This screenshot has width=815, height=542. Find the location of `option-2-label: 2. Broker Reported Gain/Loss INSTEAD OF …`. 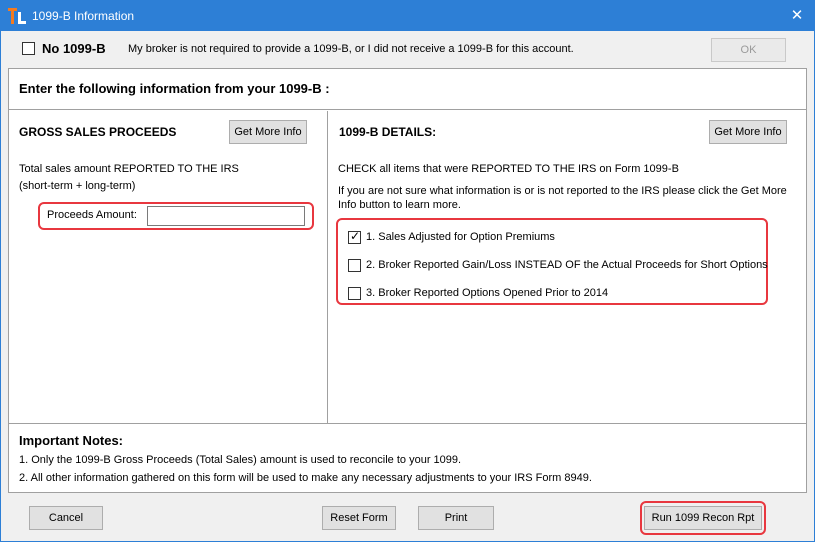

option-2-label: 2. Broker Reported Gain/Loss INSTEAD OF … is located at coordinates (567, 265).